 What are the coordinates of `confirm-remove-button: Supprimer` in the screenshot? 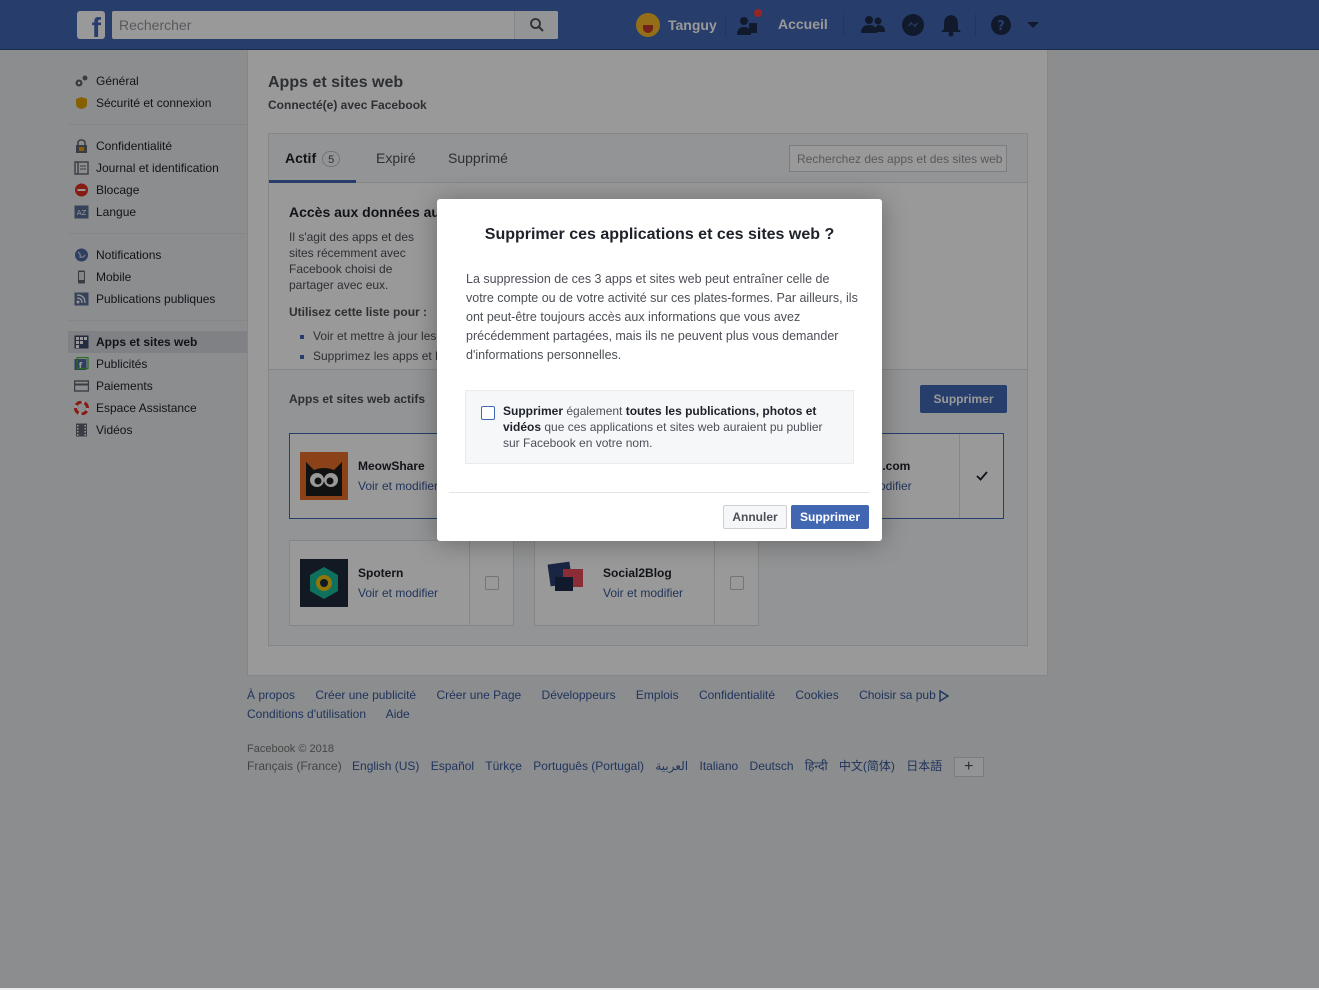 It's located at (830, 517).